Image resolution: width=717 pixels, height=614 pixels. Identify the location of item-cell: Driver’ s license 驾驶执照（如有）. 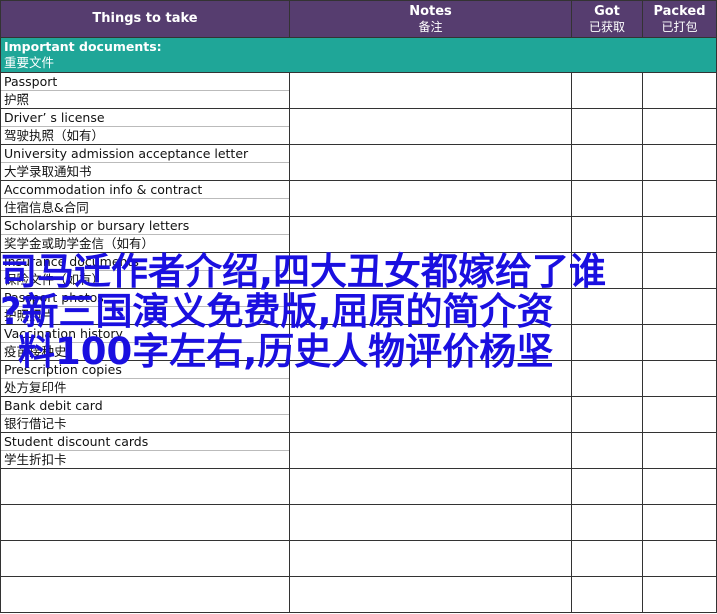
(145, 126).